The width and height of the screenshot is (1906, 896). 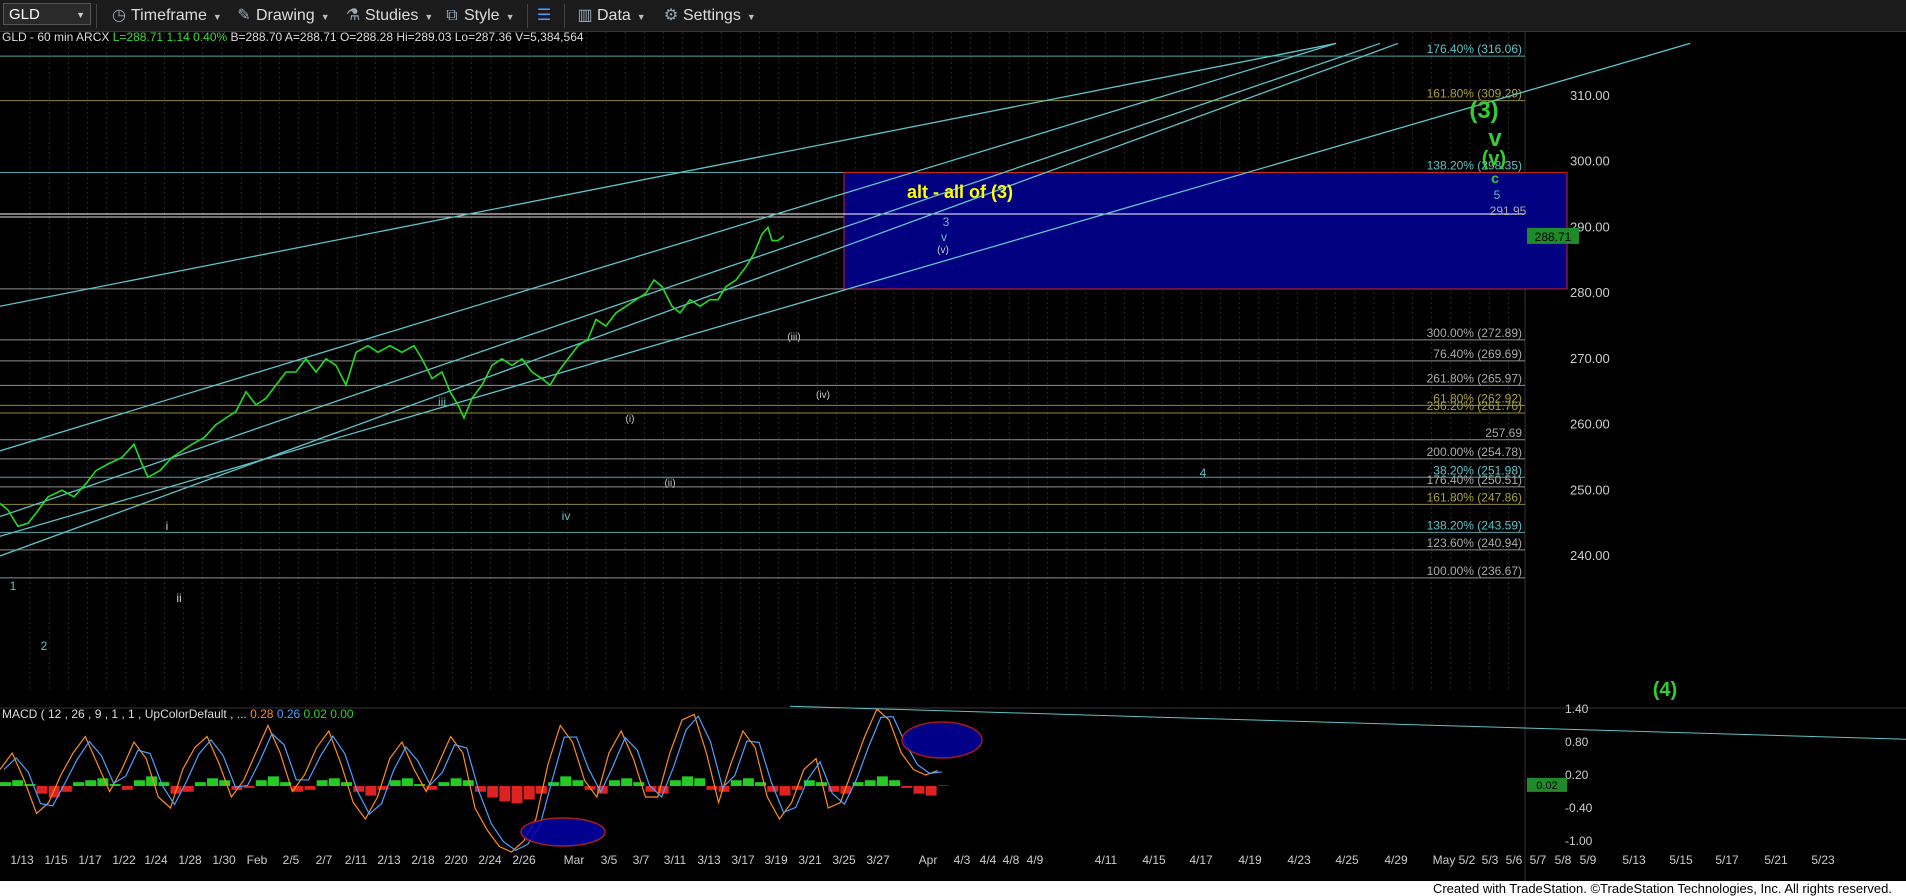 What do you see at coordinates (641, 860) in the screenshot?
I see `date-tick-label: 3/7` at bounding box center [641, 860].